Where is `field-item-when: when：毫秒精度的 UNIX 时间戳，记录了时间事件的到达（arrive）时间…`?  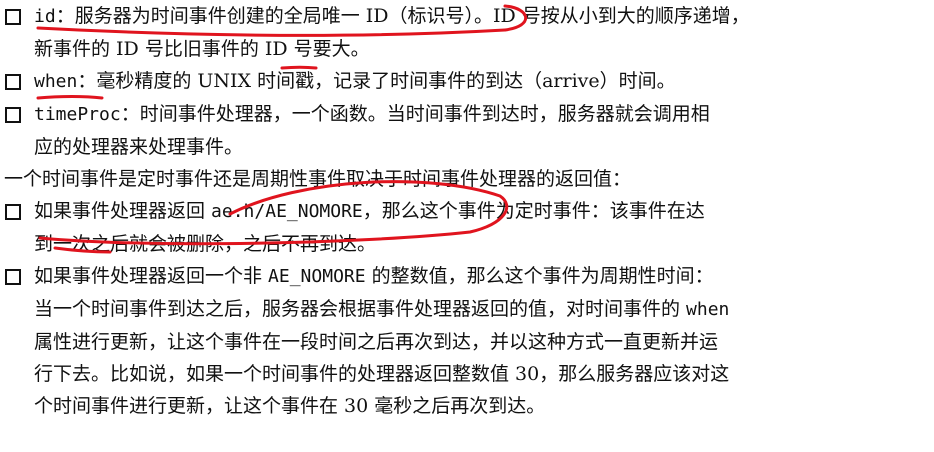
field-item-when: when：毫秒精度的 UNIX 时间戳，记录了时间事件的到达（arrive）时间… is located at coordinates (467, 81).